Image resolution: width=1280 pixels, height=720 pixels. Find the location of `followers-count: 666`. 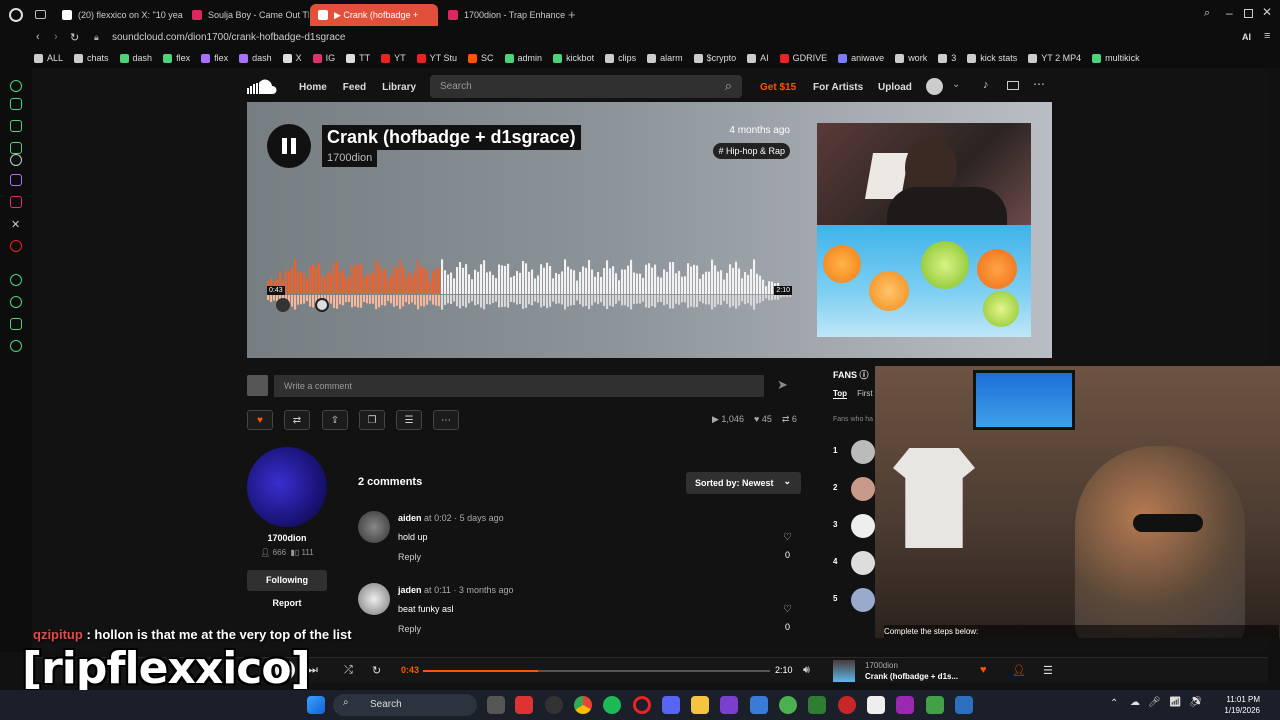

followers-count: 666 is located at coordinates (279, 552).